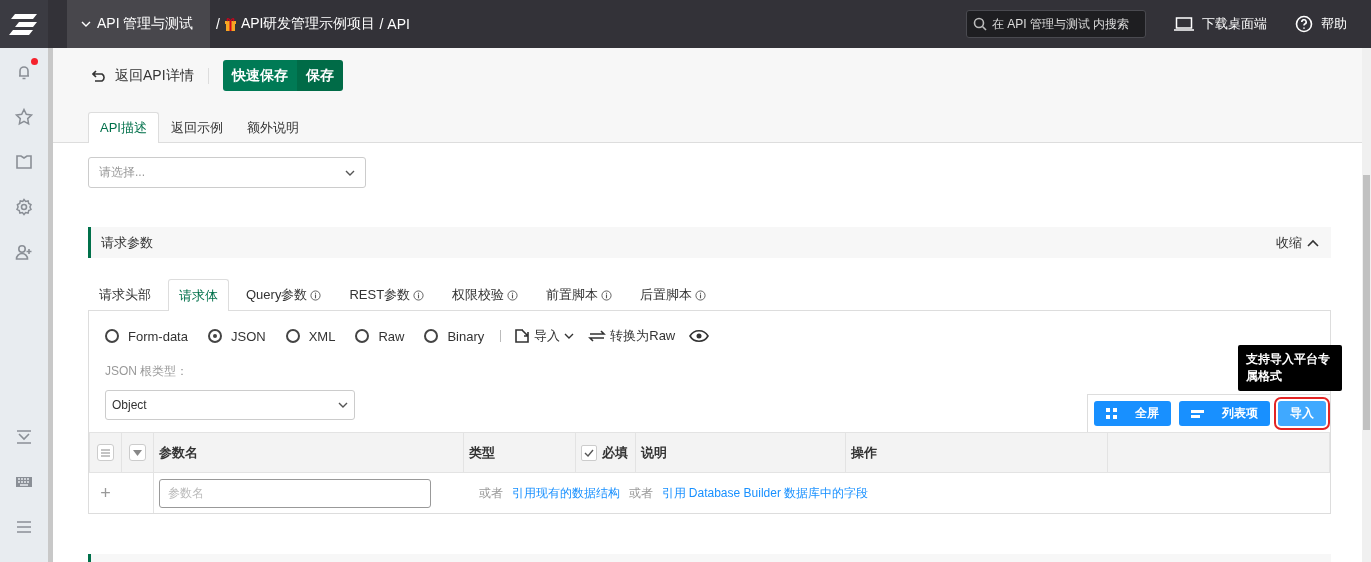 This screenshot has height=562, width=1371. Describe the element at coordinates (24, 24) in the screenshot. I see `logo-icon` at that location.